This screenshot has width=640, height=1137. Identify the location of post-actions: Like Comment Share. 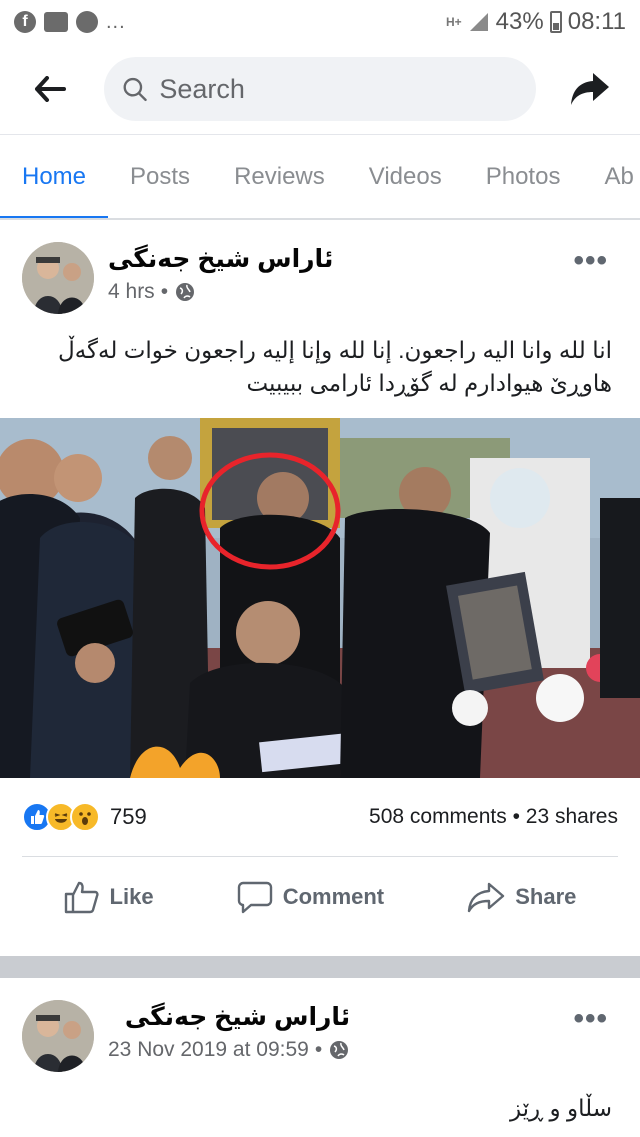
(320, 896).